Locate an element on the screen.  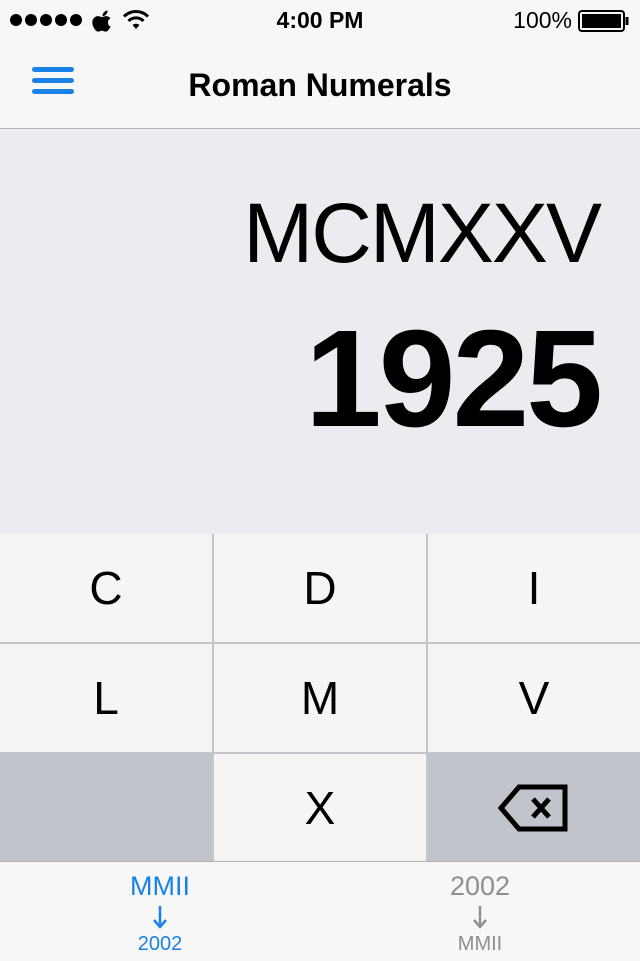
key-c: C is located at coordinates (106, 588).